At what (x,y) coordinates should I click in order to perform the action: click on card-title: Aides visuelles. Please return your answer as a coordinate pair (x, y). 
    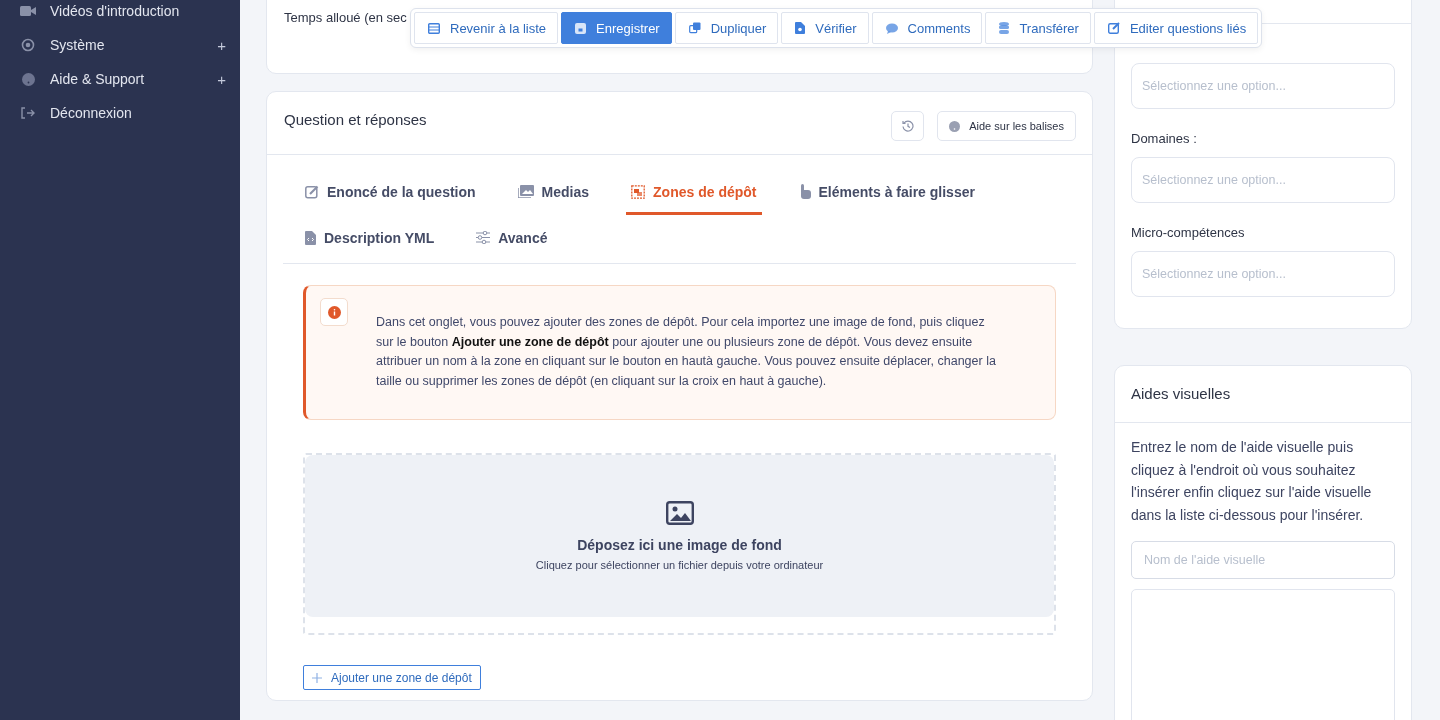
    Looking at the image, I should click on (1181, 393).